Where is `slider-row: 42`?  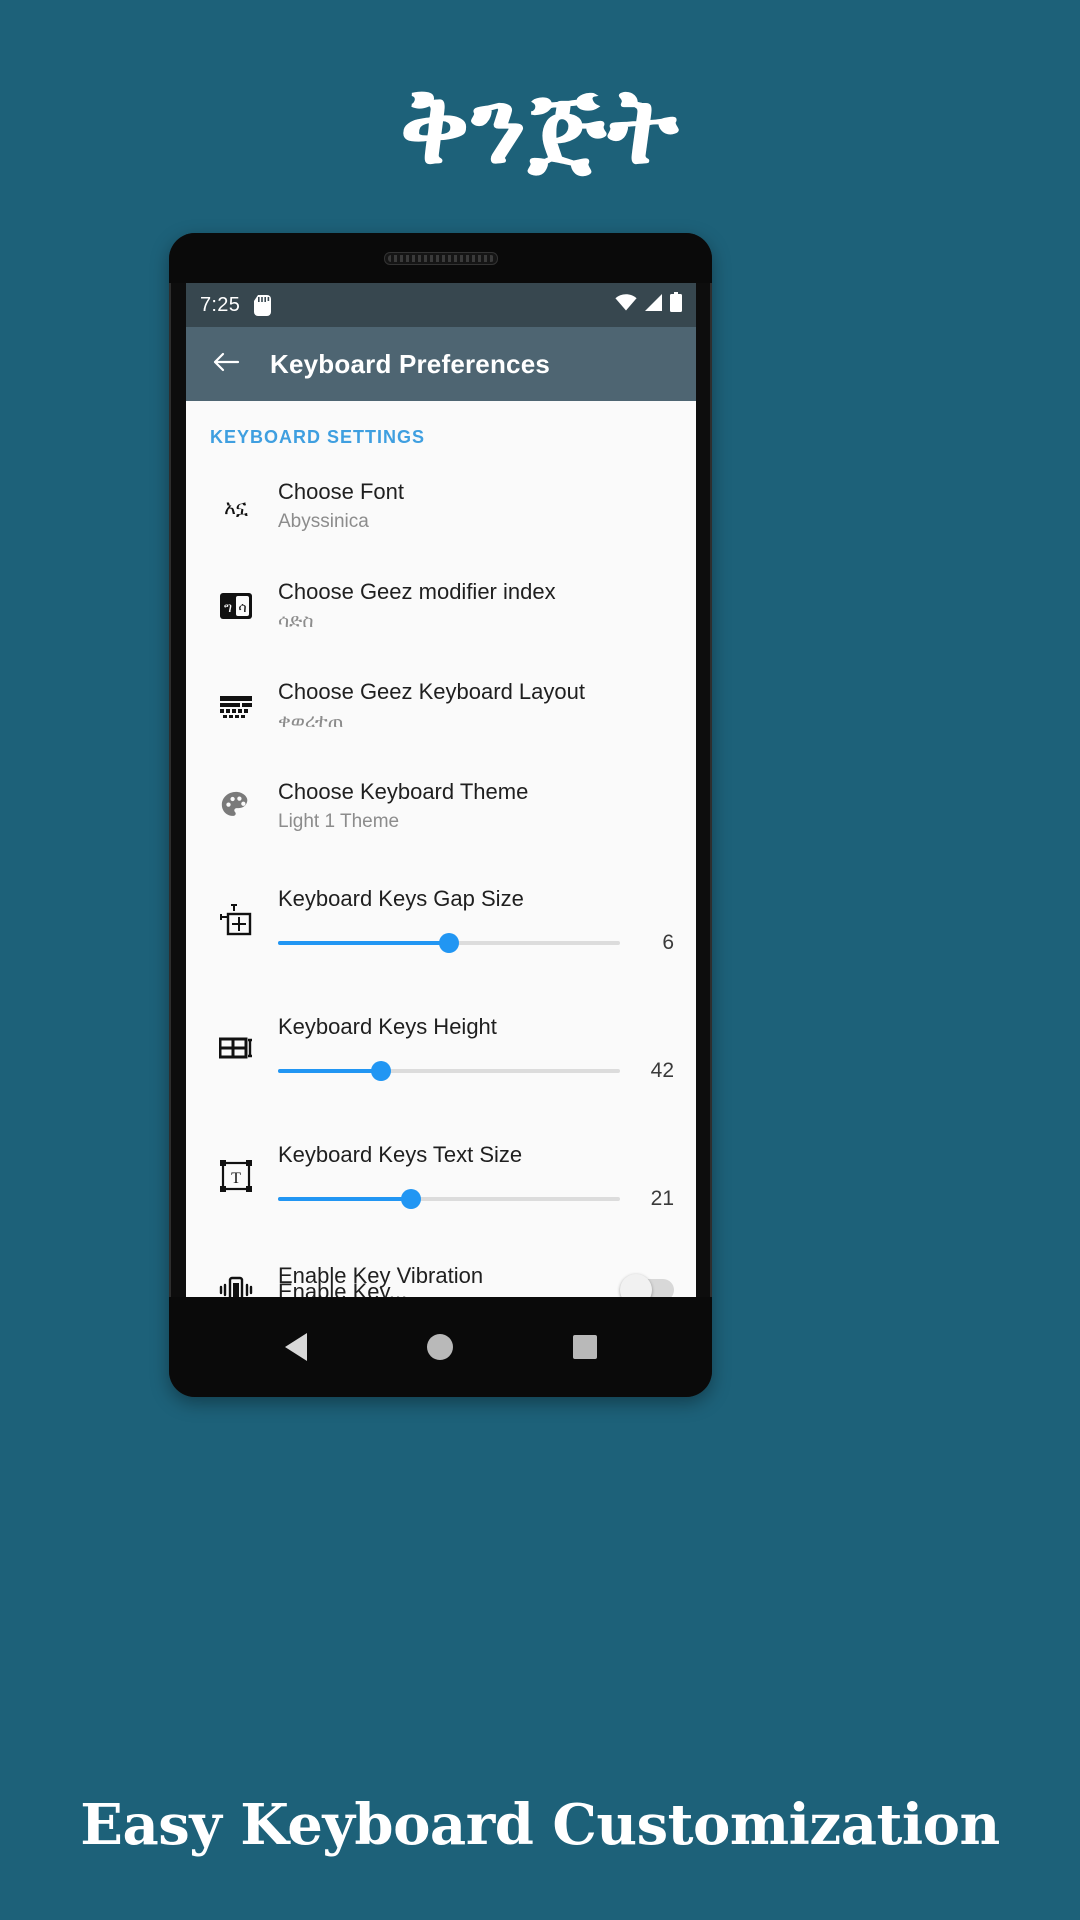 slider-row: 42 is located at coordinates (476, 1071).